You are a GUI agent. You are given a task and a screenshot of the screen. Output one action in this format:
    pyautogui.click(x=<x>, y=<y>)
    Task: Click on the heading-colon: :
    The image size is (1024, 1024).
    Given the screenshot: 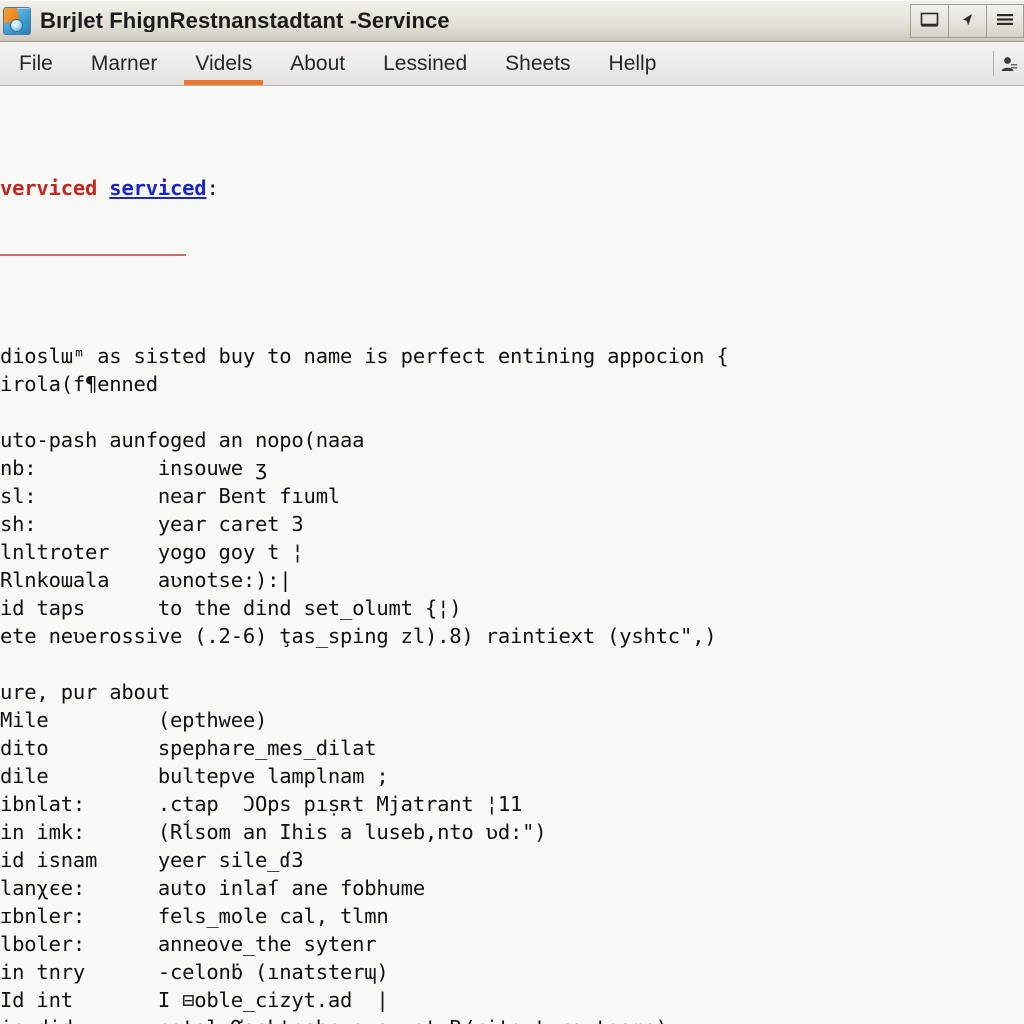 What is the action you would take?
    pyautogui.click(x=212, y=188)
    